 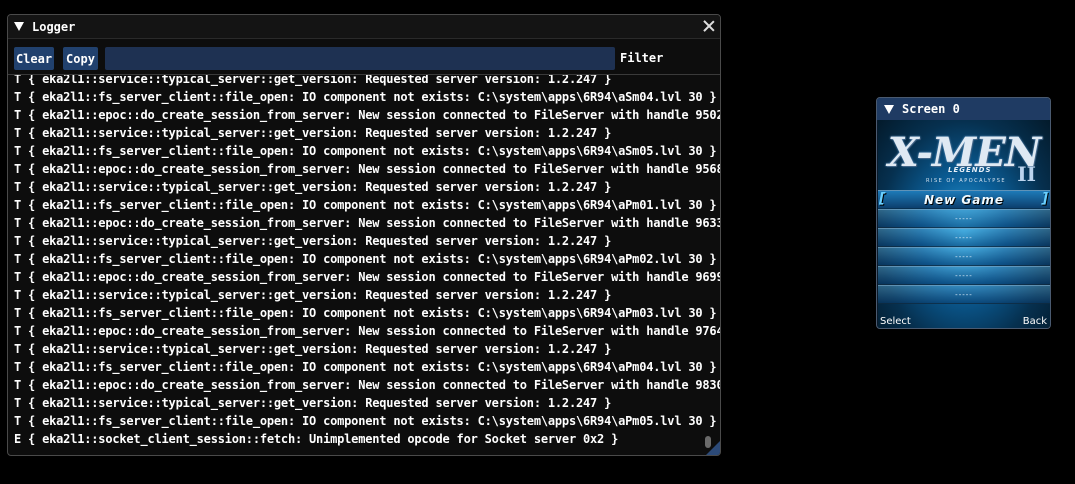 I want to click on screen-titlebar: Screen 0, so click(x=963, y=109).